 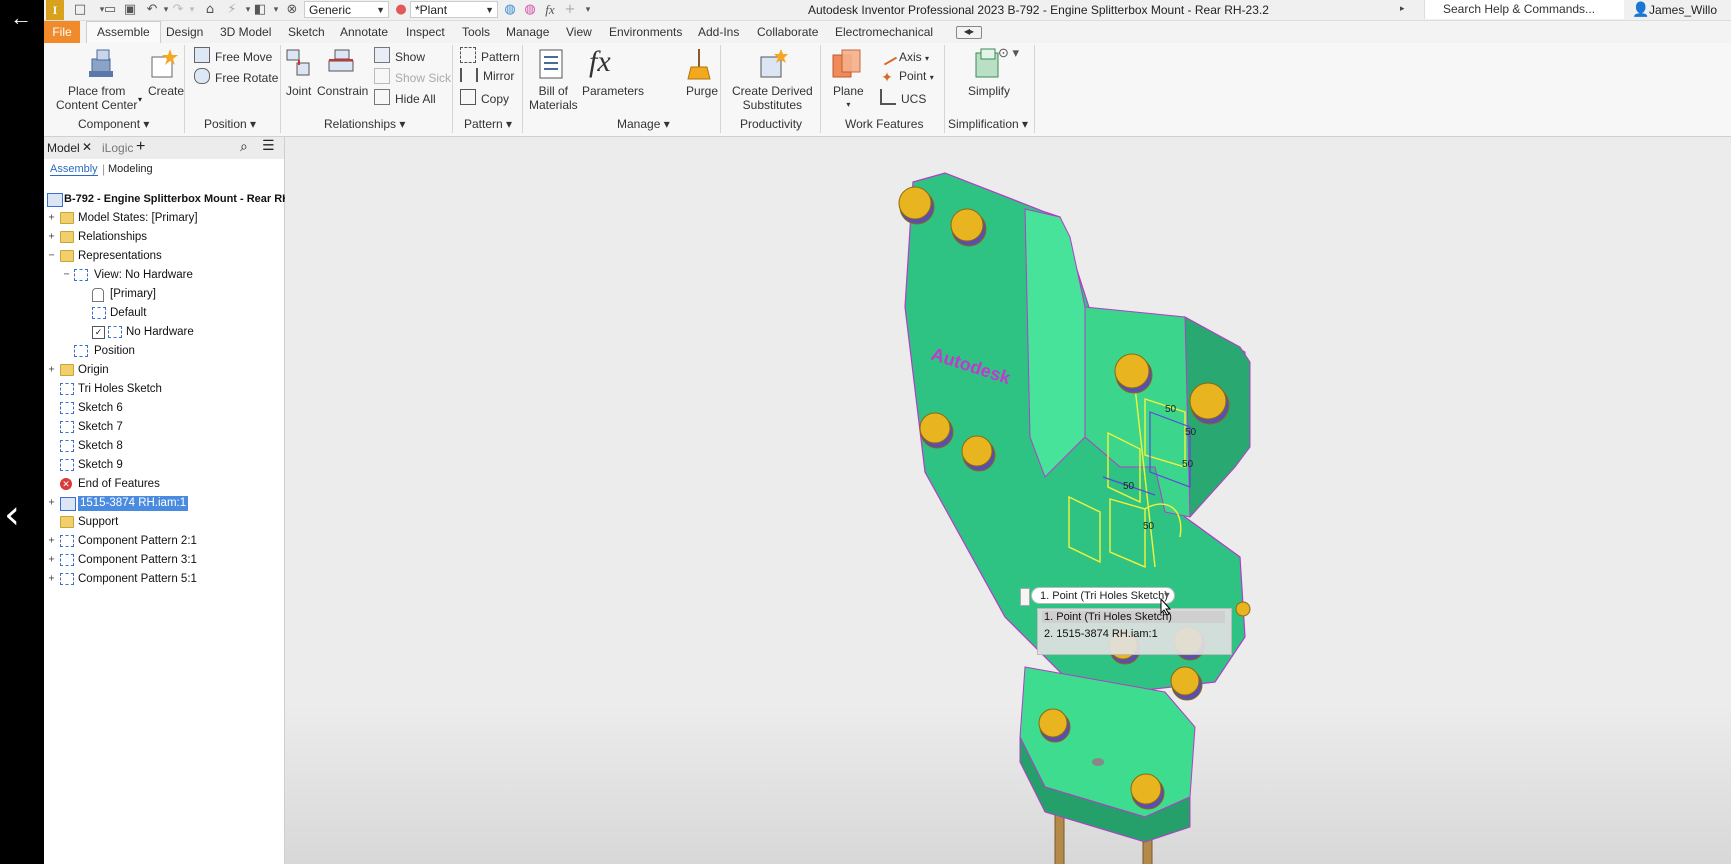 What do you see at coordinates (164, 275) in the screenshot?
I see `tree-item-view-no-hardware: − View: No Hardware` at bounding box center [164, 275].